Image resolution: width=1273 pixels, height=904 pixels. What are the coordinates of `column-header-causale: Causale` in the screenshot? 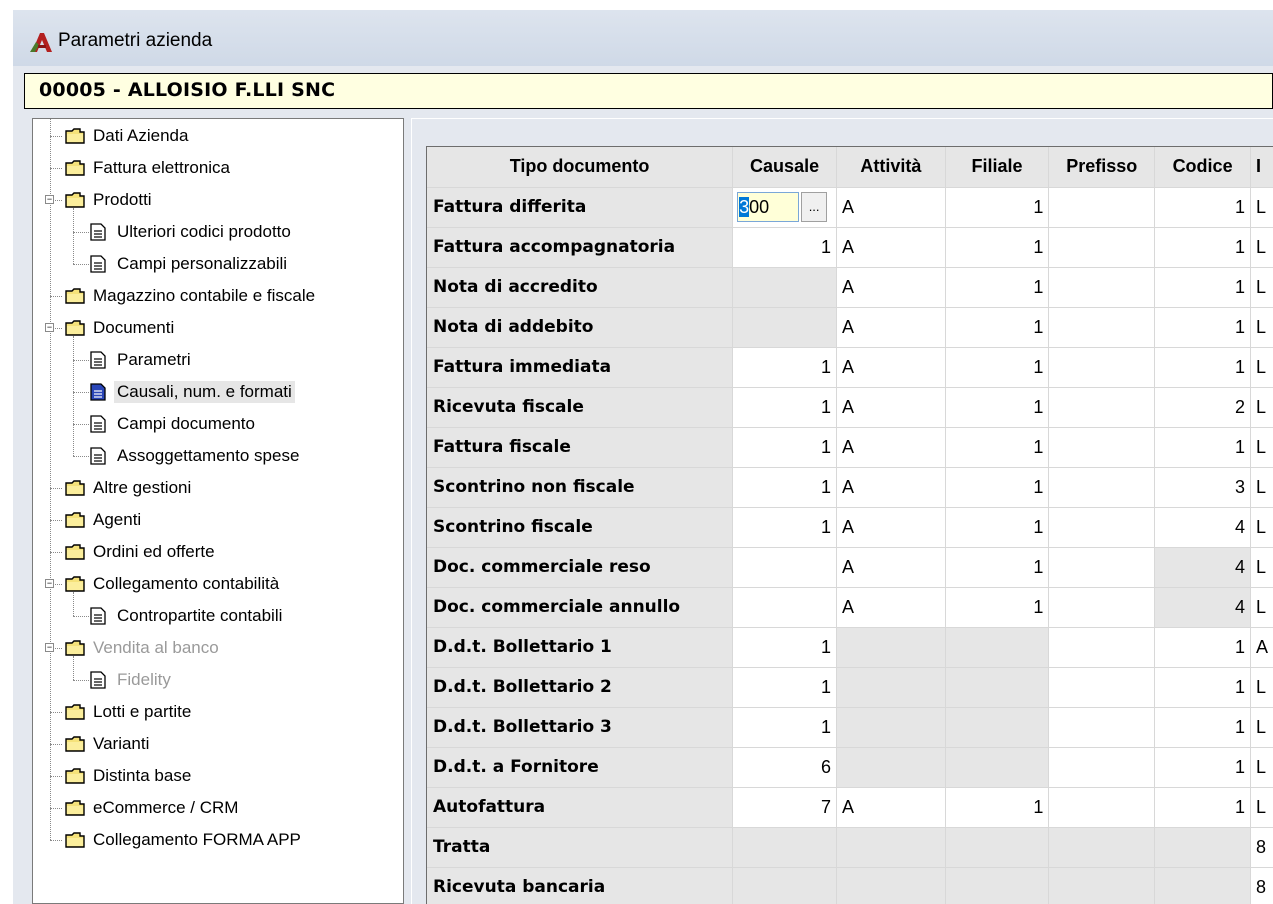 It's located at (785, 167).